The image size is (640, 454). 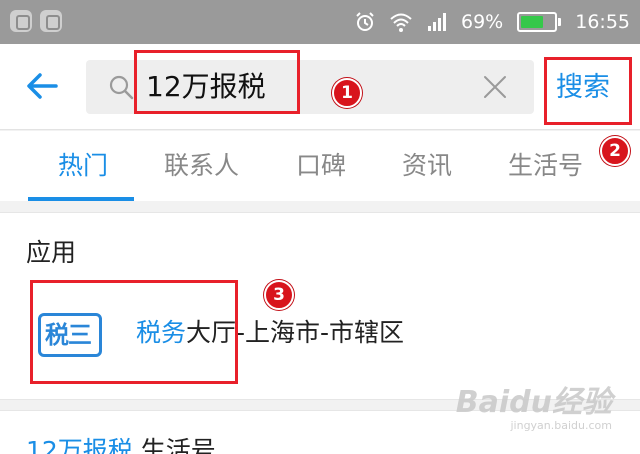 What do you see at coordinates (347, 93) in the screenshot?
I see `annotation-badge-1: 1` at bounding box center [347, 93].